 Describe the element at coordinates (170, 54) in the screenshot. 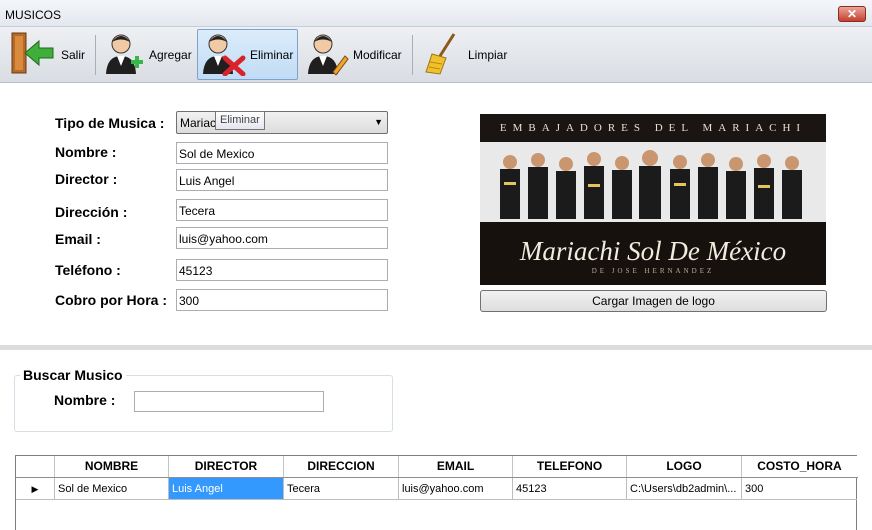

I see `agregar-label: Agregar` at that location.